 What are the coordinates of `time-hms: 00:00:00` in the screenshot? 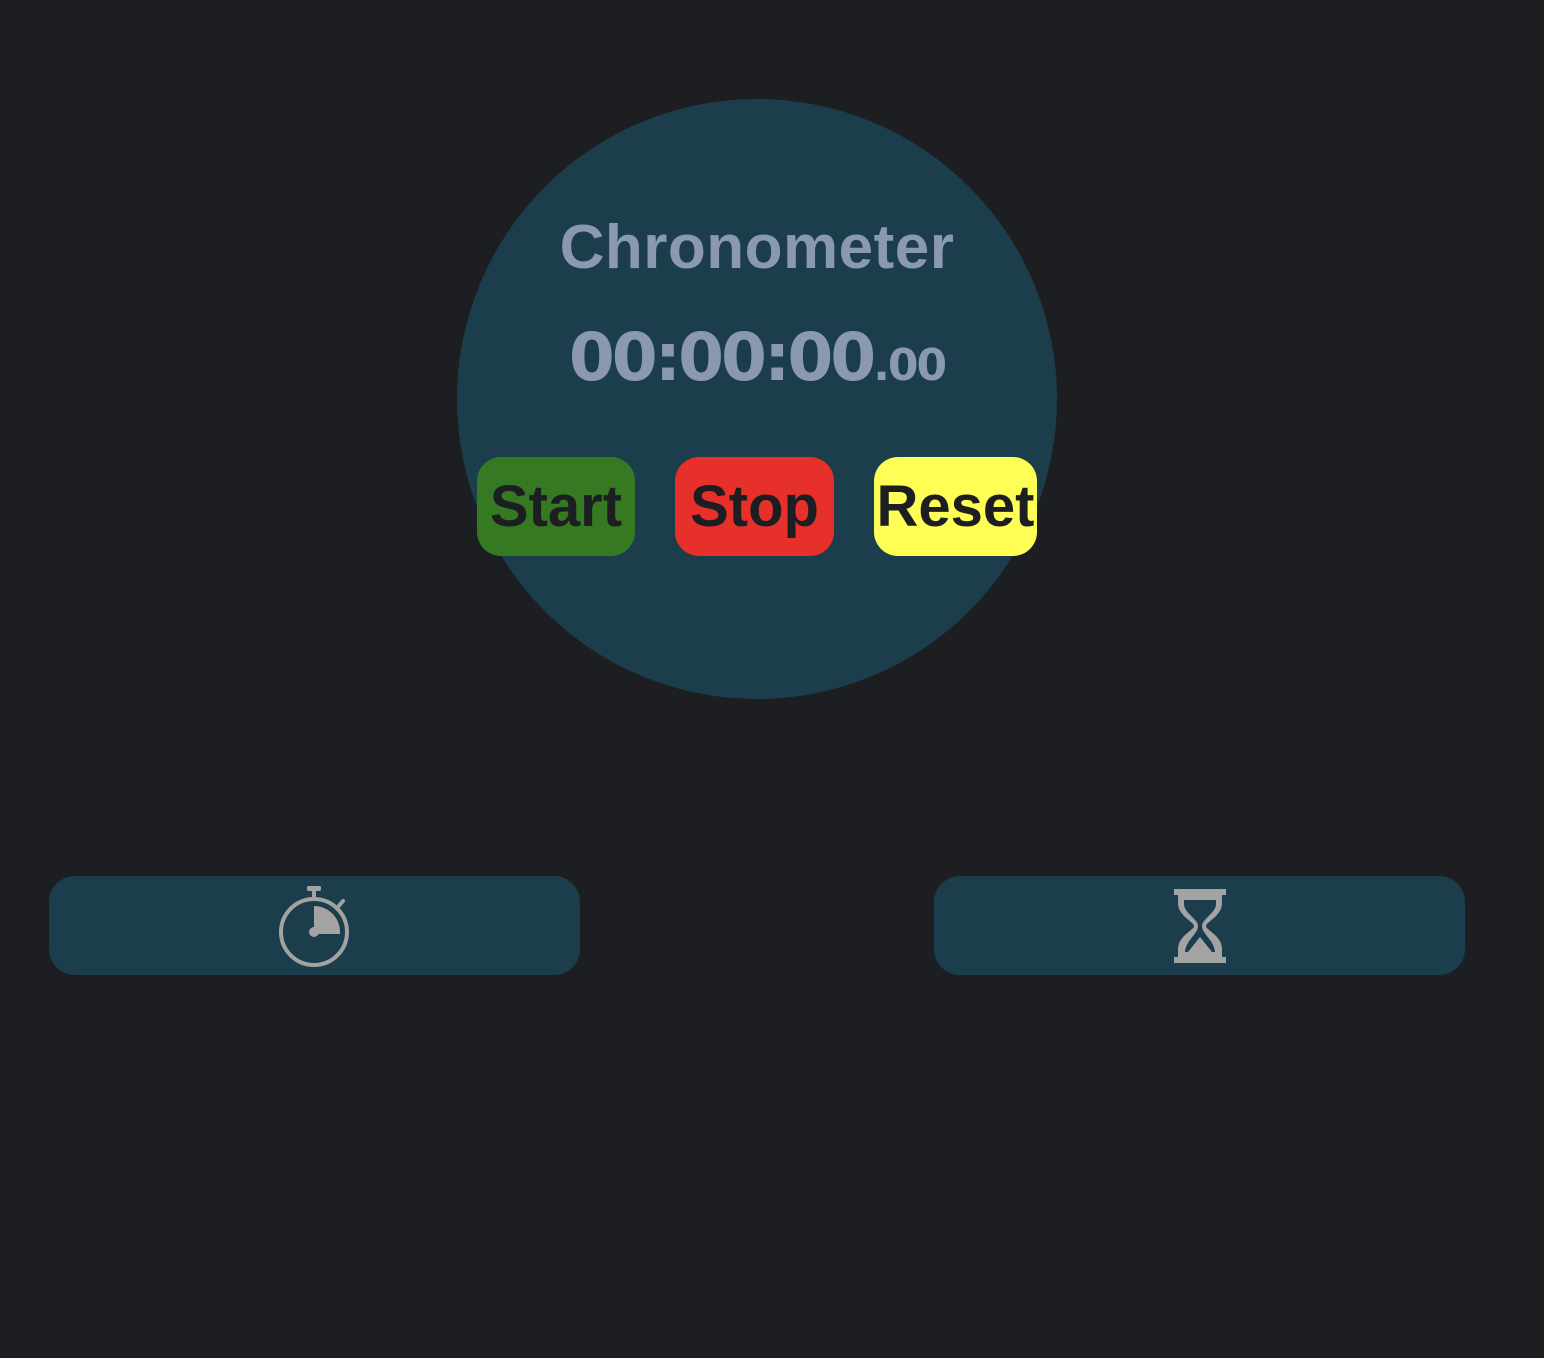 It's located at (722, 357).